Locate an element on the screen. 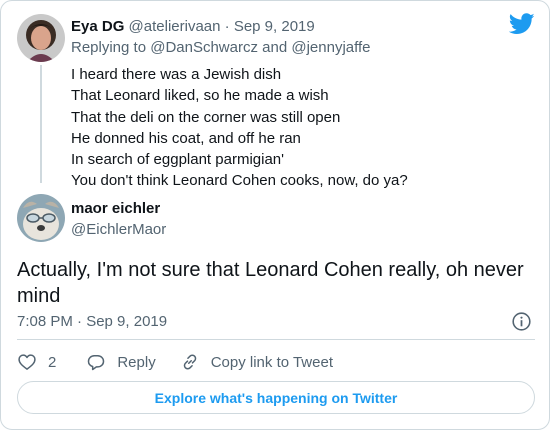 This screenshot has width=550, height=430. parent-display-name: Eya DG is located at coordinates (97, 26).